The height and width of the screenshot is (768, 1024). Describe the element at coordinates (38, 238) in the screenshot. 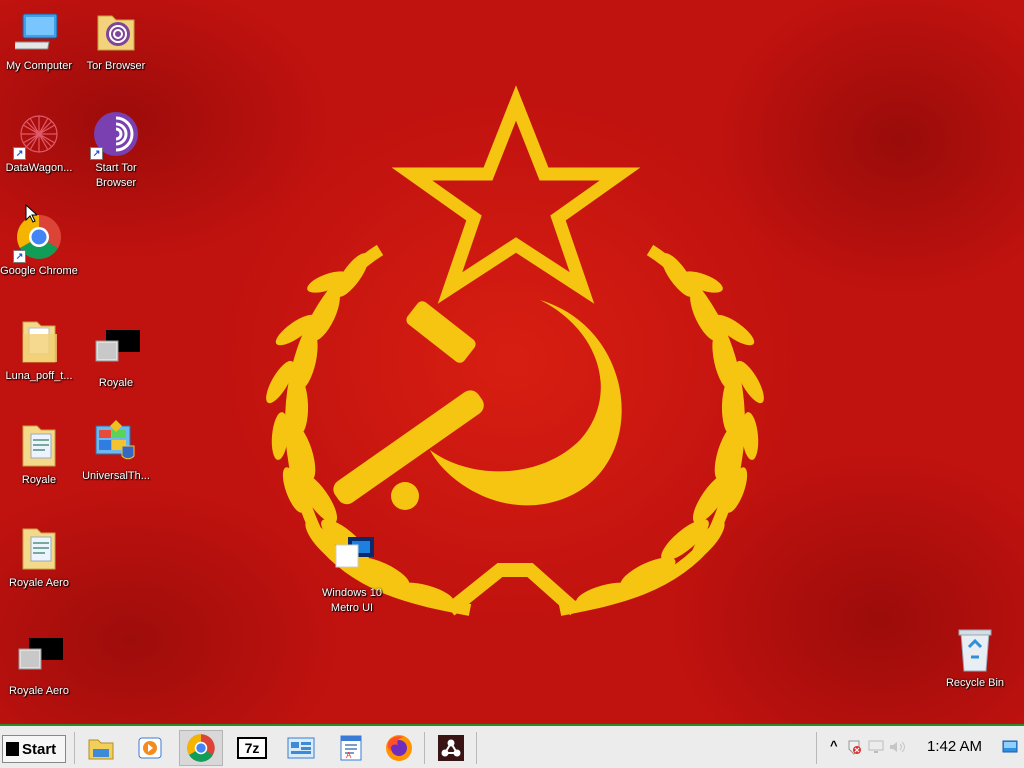

I see `chrome-icon: ↗` at that location.